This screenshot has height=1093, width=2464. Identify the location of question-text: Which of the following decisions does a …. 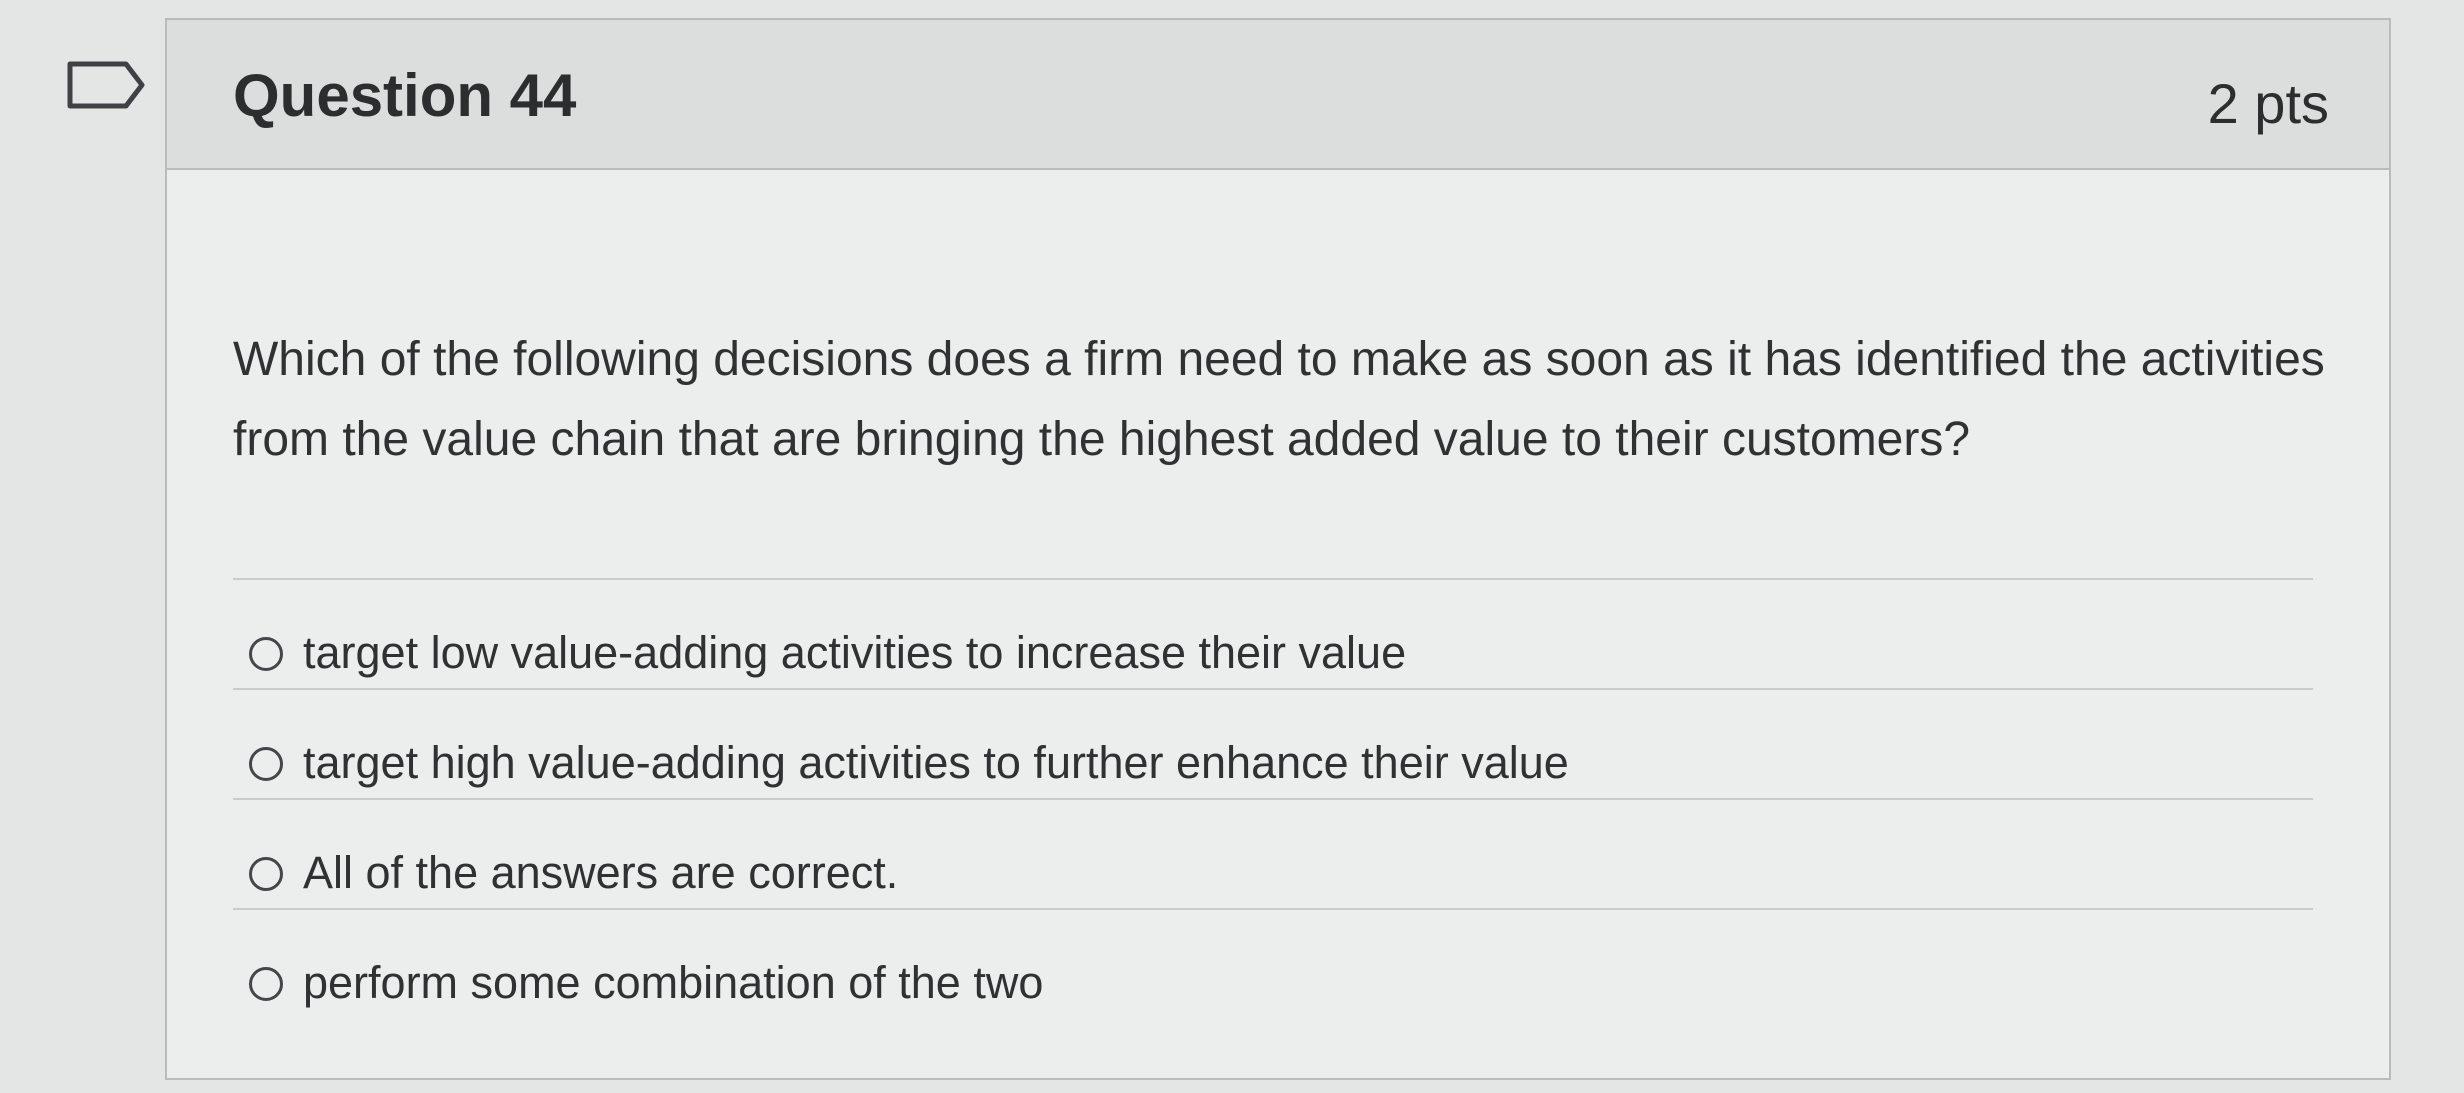
(1279, 399).